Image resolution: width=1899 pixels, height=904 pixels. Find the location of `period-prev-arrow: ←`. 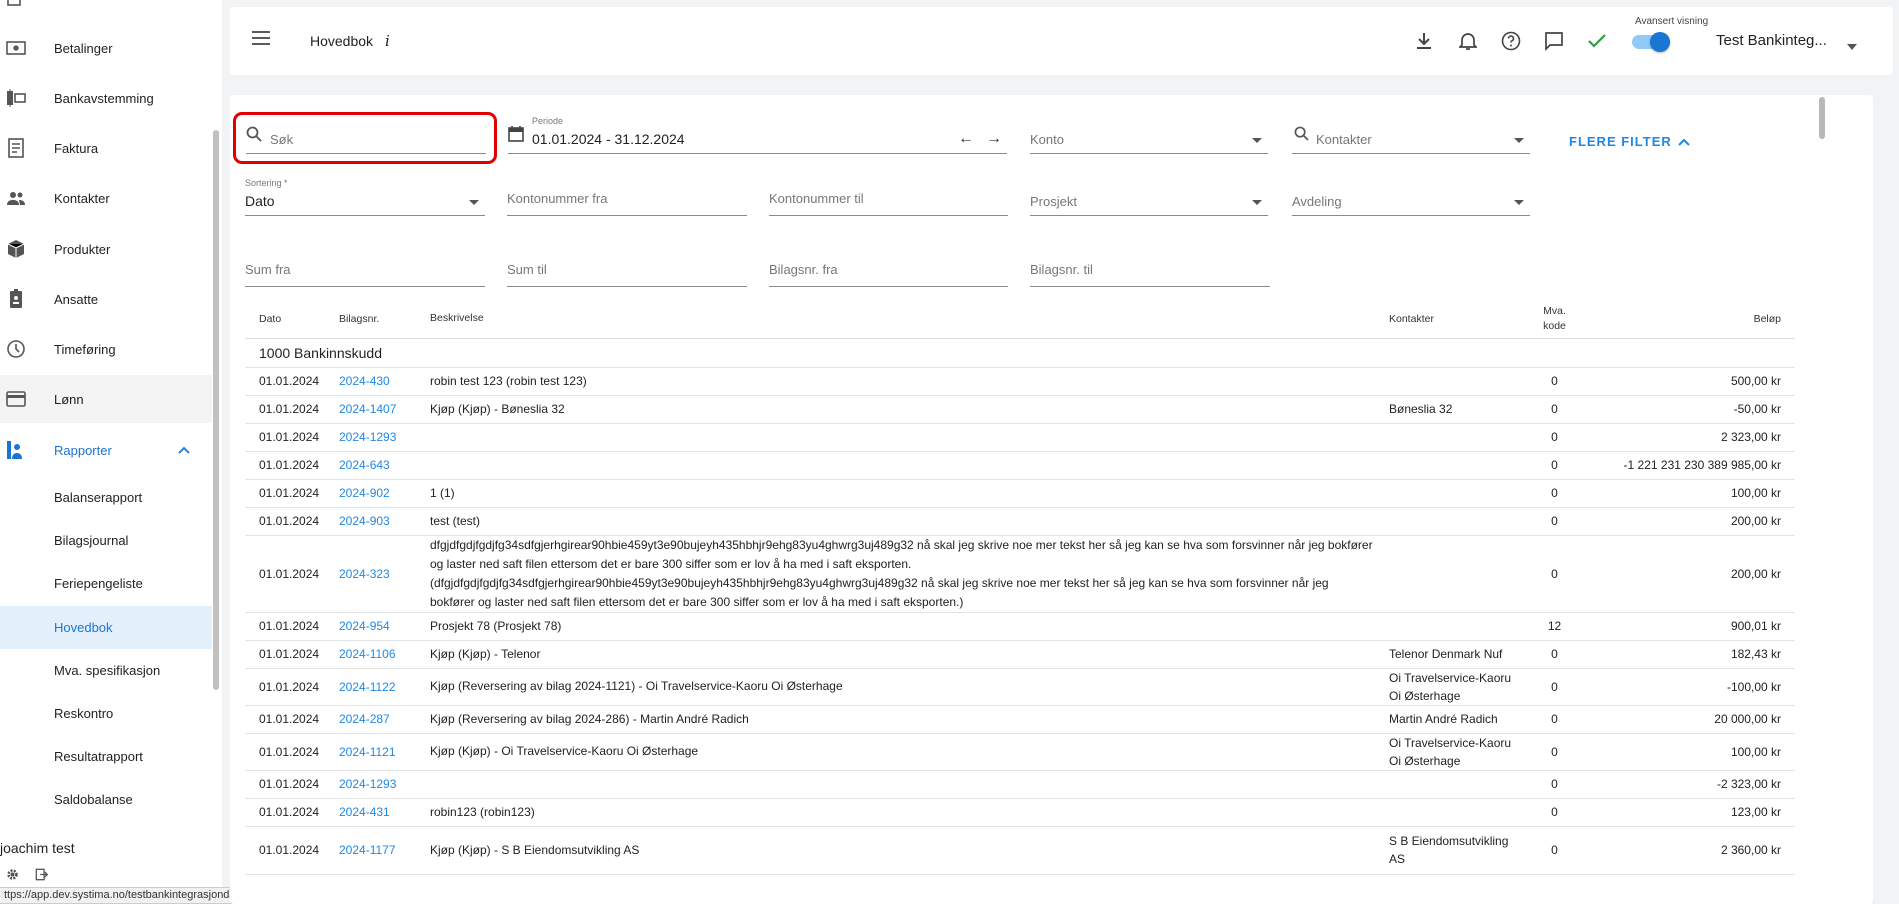

period-prev-arrow: ← is located at coordinates (966, 139).